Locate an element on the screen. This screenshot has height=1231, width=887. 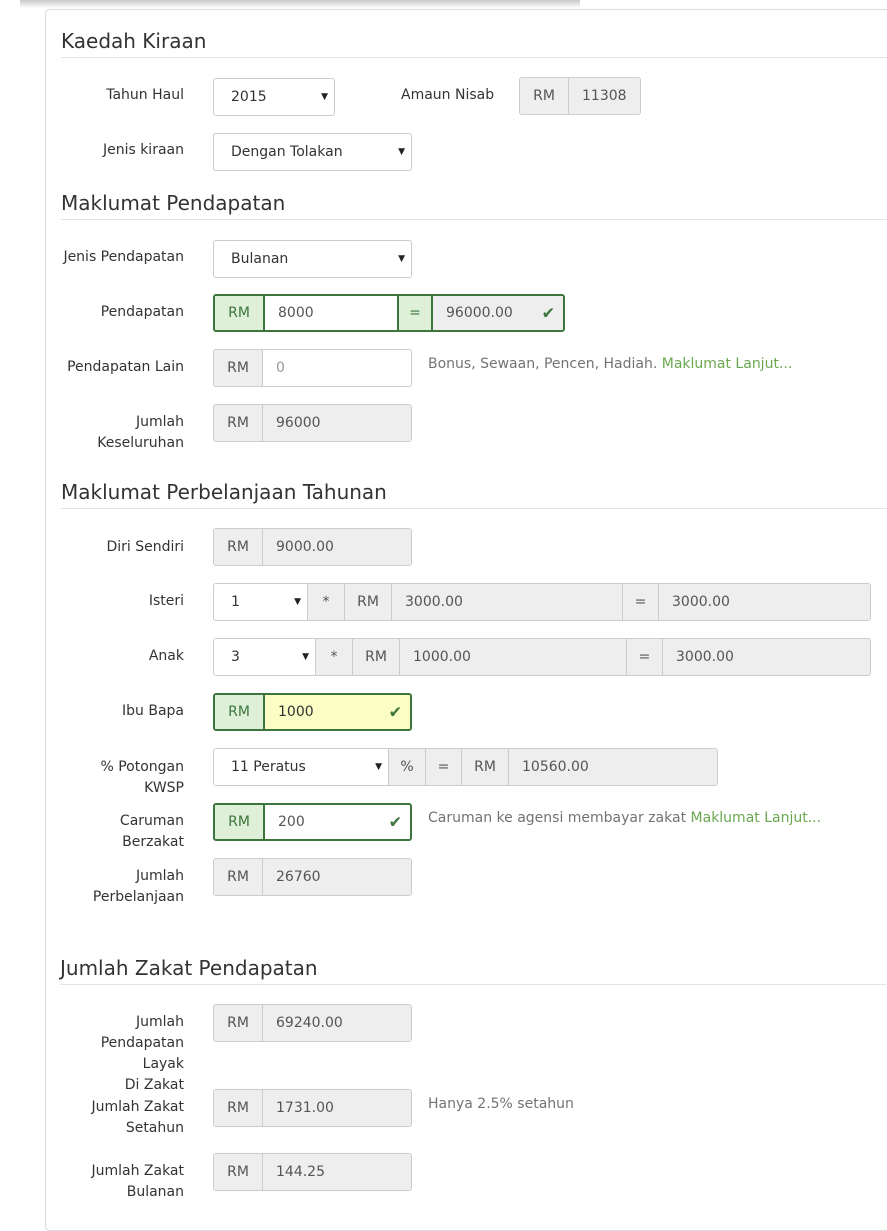
select-jenis-kiraan-value: Dengan Tolakan is located at coordinates (287, 152).